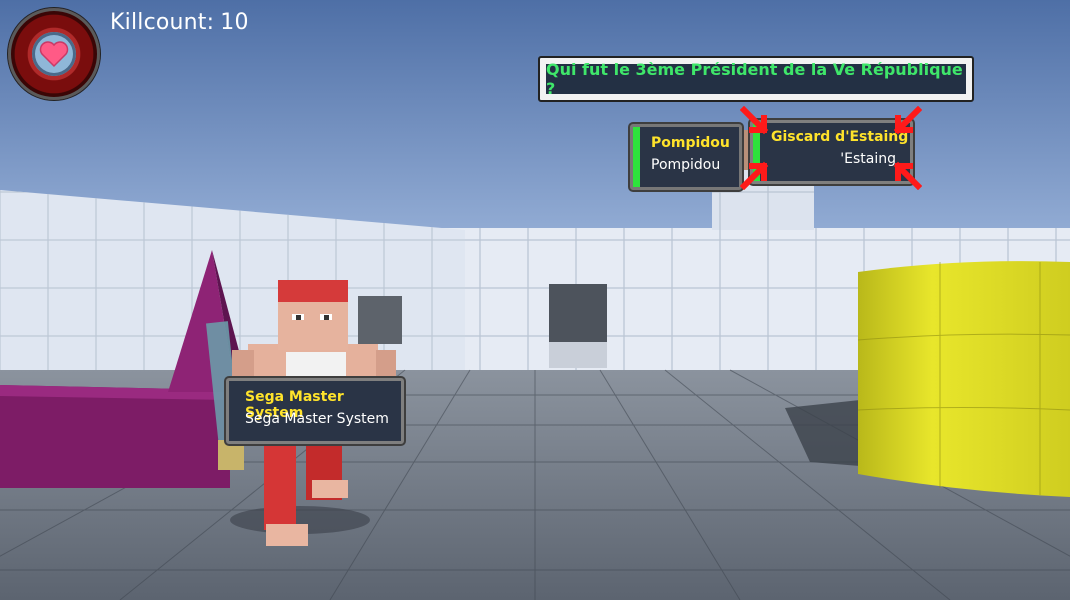 The height and width of the screenshot is (600, 1070). Describe the element at coordinates (686, 165) in the screenshot. I see `answer-typed: Pompidou` at that location.